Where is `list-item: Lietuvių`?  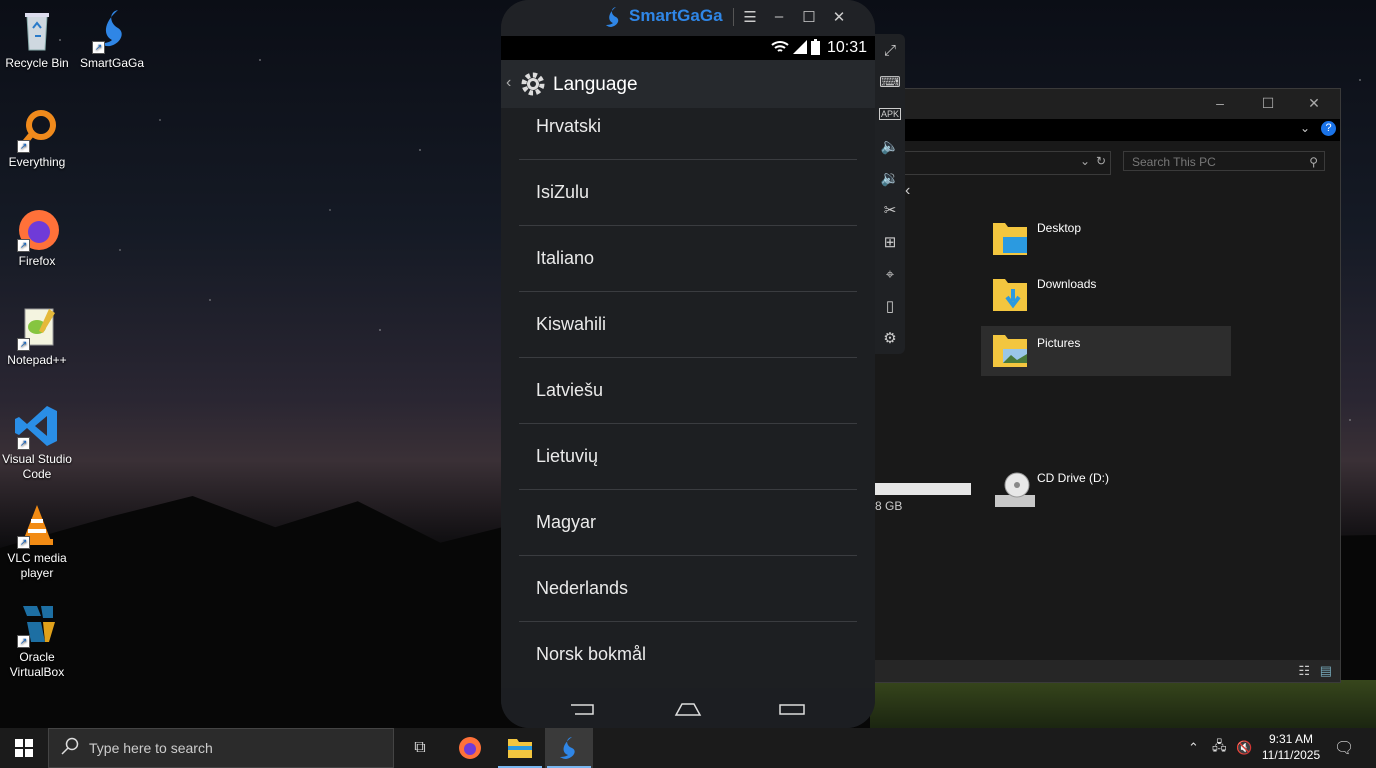
list-item: Lietuvių is located at coordinates (688, 457).